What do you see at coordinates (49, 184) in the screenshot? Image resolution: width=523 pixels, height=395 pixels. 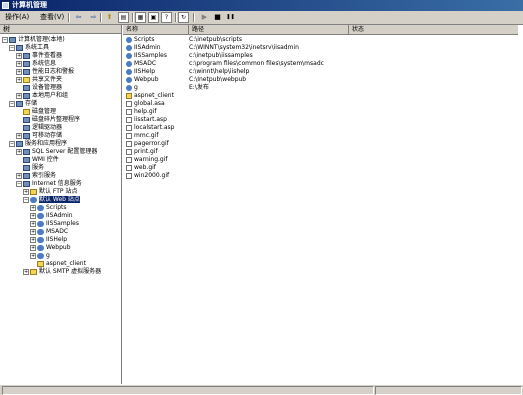 I see `tree-item-iis: − Internet 信息服务` at bounding box center [49, 184].